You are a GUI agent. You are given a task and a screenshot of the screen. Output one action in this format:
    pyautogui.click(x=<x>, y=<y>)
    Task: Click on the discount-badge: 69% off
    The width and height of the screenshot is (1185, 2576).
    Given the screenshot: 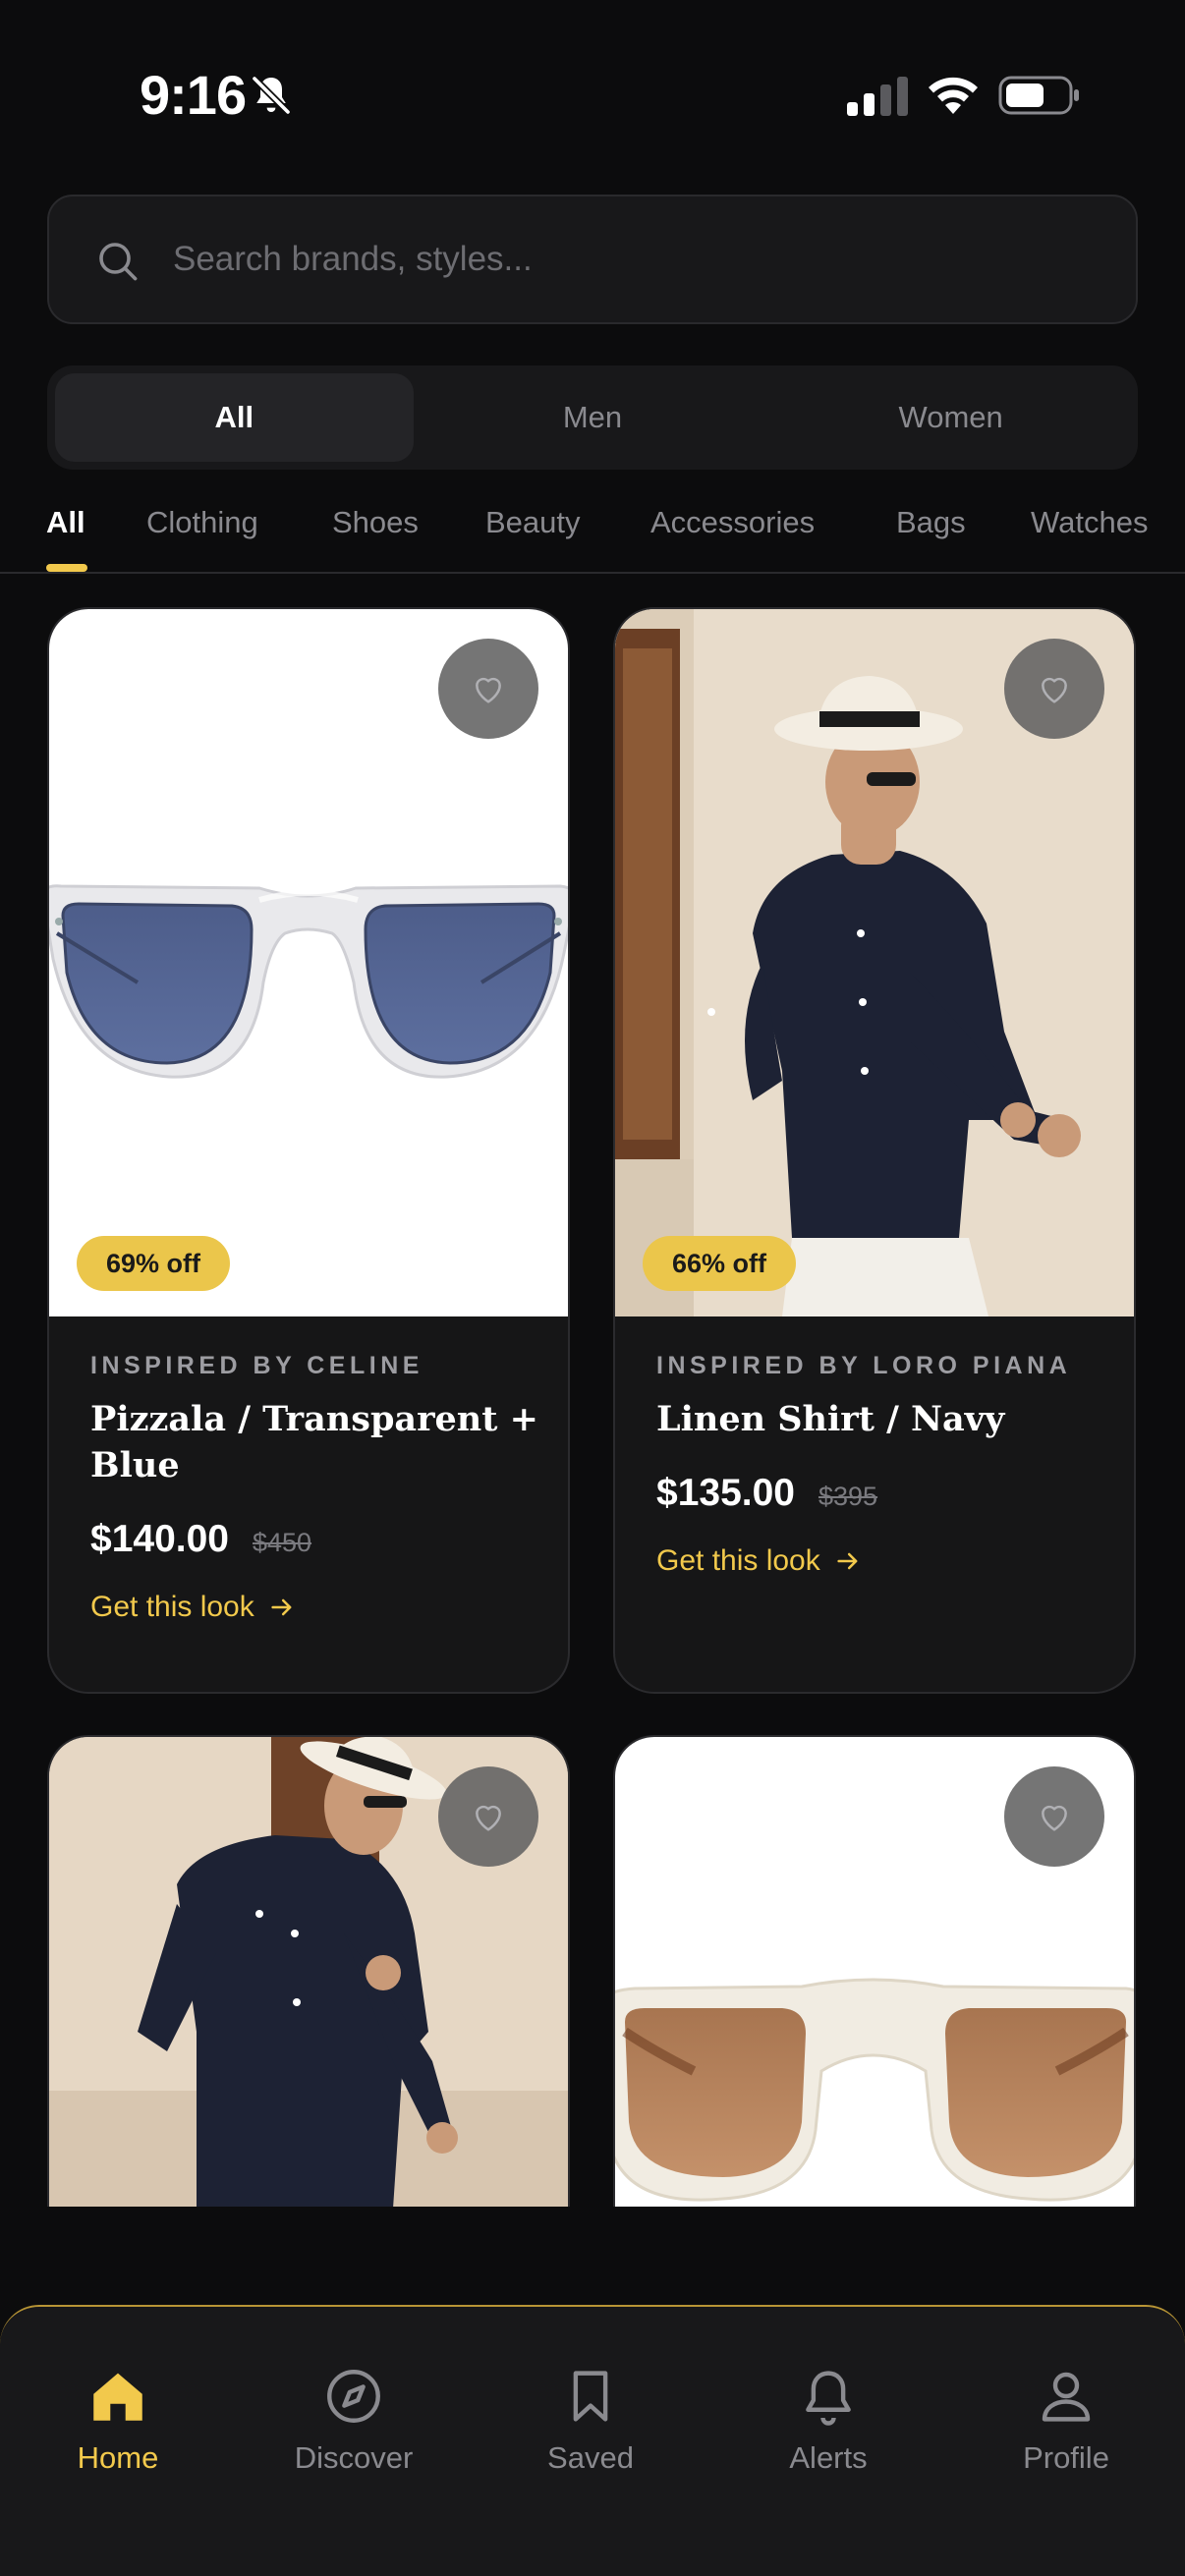 What is the action you would take?
    pyautogui.click(x=154, y=1263)
    